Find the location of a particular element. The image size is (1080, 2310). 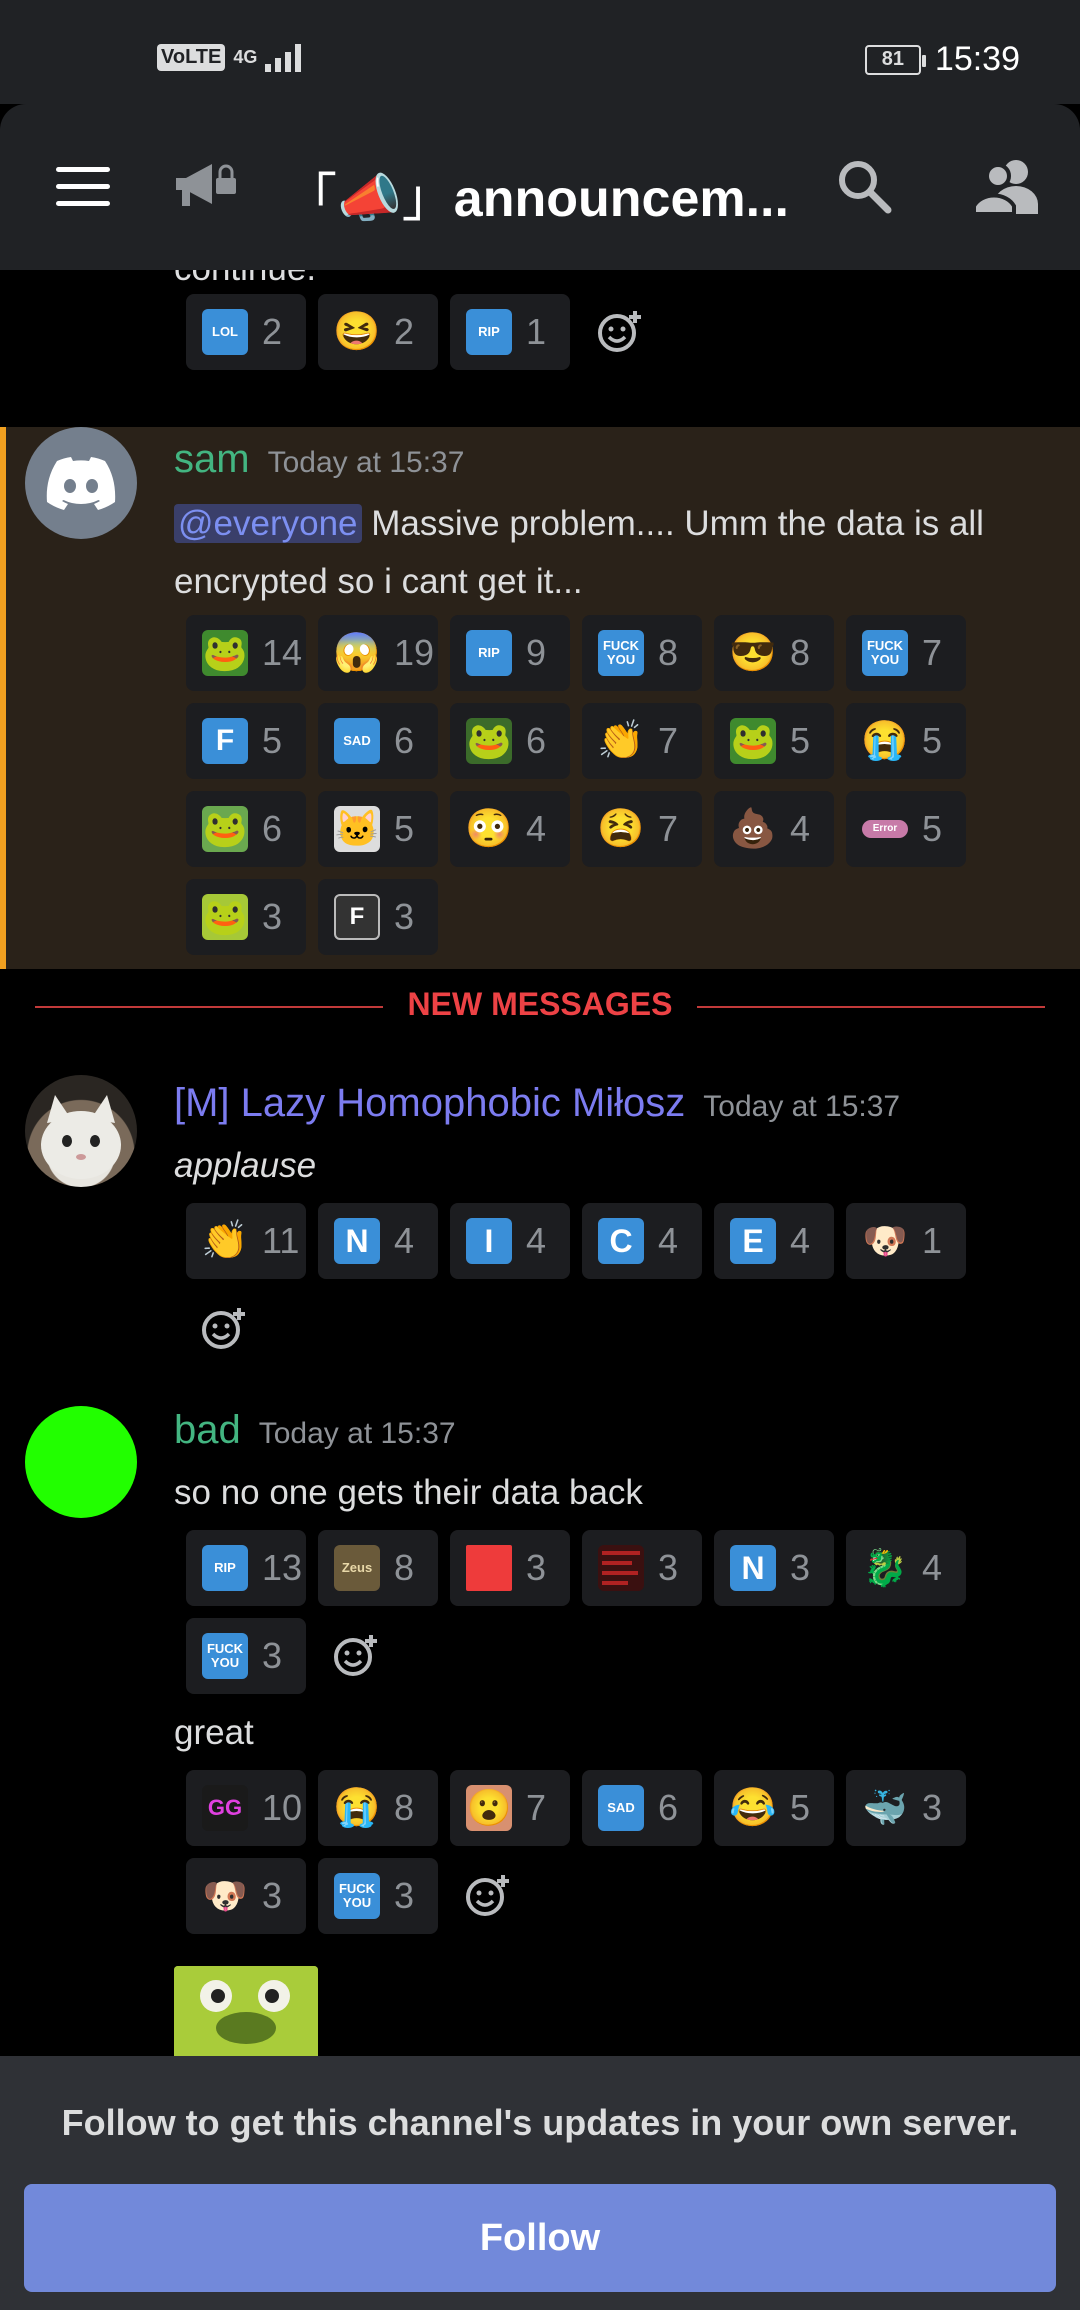

cat-avatar-icon is located at coordinates (81, 1137).